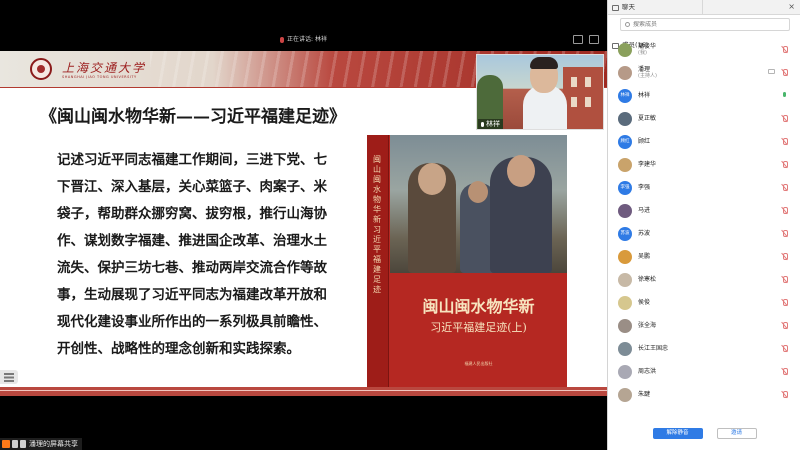  Describe the element at coordinates (704, 118) in the screenshot. I see `member-row: 夏正敏` at that location.